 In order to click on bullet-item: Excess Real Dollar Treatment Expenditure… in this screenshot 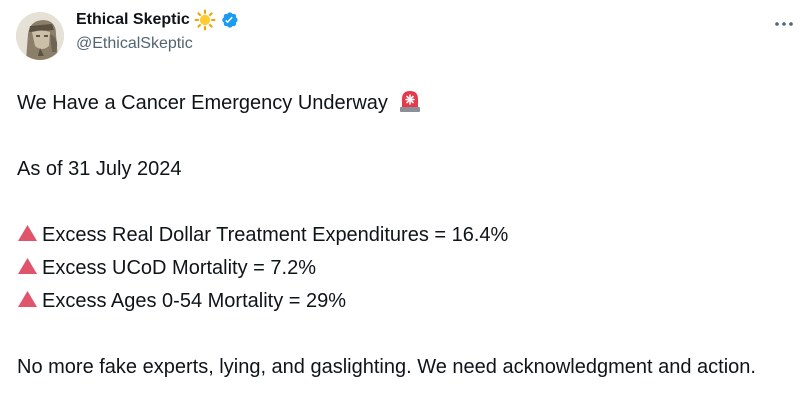, I will do `click(407, 235)`.